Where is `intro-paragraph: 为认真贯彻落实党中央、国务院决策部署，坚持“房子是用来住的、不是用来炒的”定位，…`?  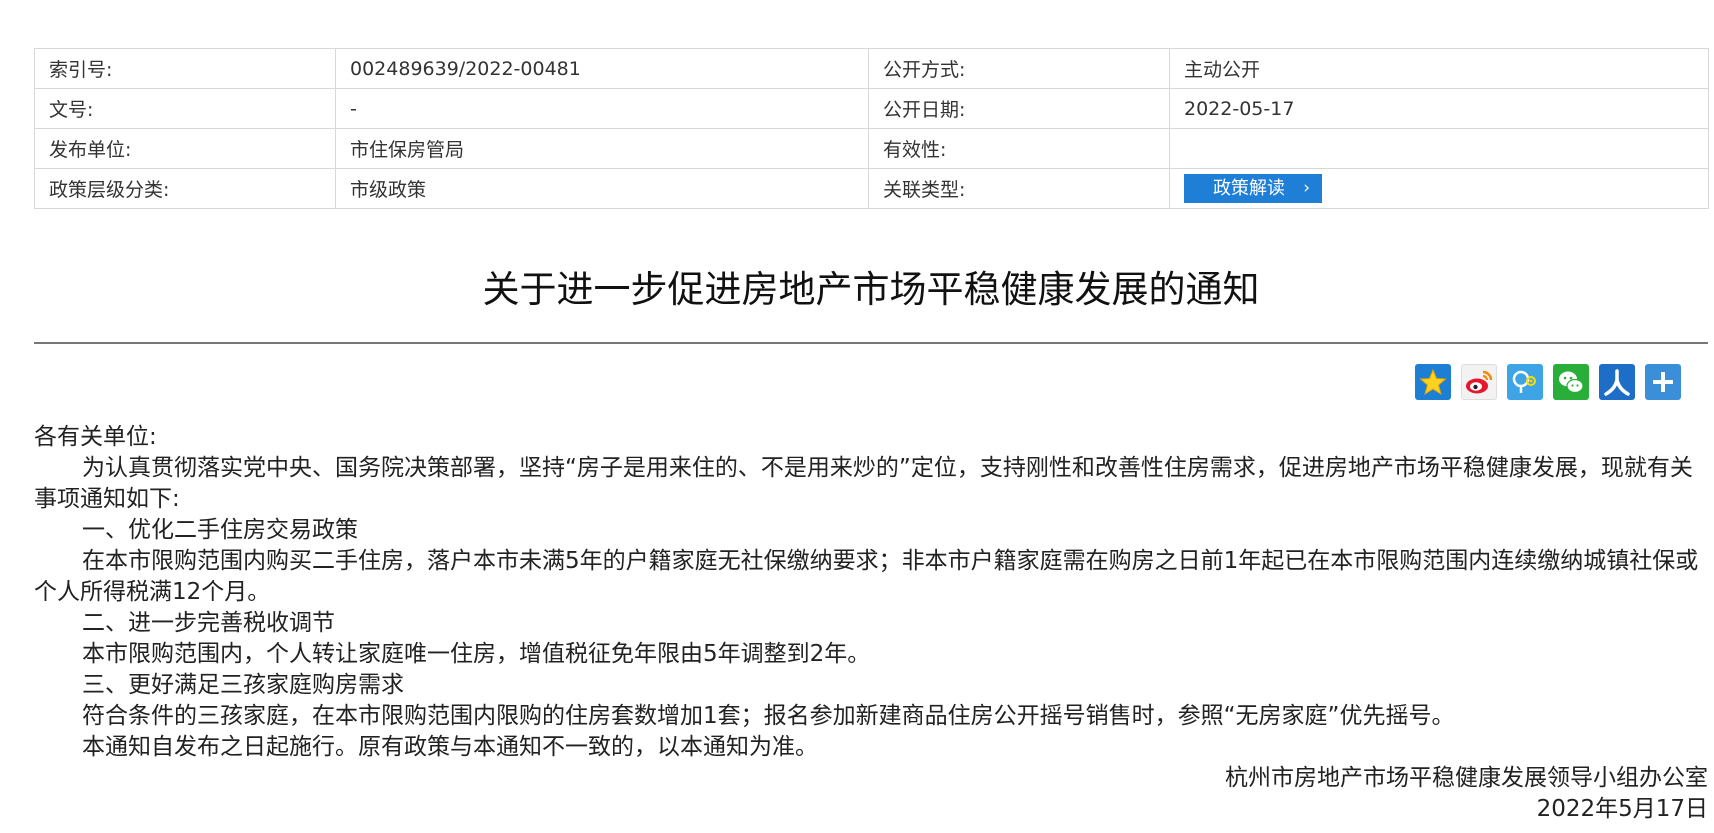
intro-paragraph: 为认真贯彻落实党中央、国务院决策部署，坚持“房子是用来住的、不是用来炒的”定位，… is located at coordinates (863, 483).